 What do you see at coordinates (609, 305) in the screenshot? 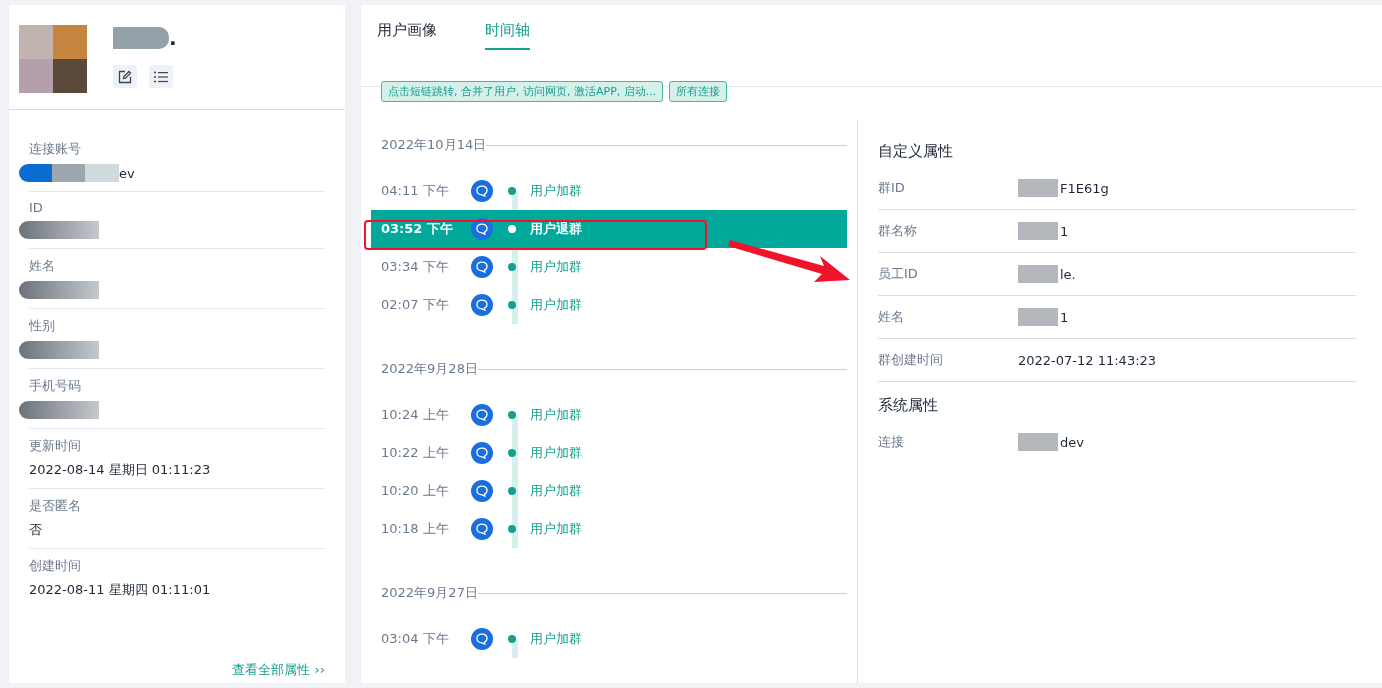
I see `timeline-event-row: 02:07 下午 用户加群` at bounding box center [609, 305].